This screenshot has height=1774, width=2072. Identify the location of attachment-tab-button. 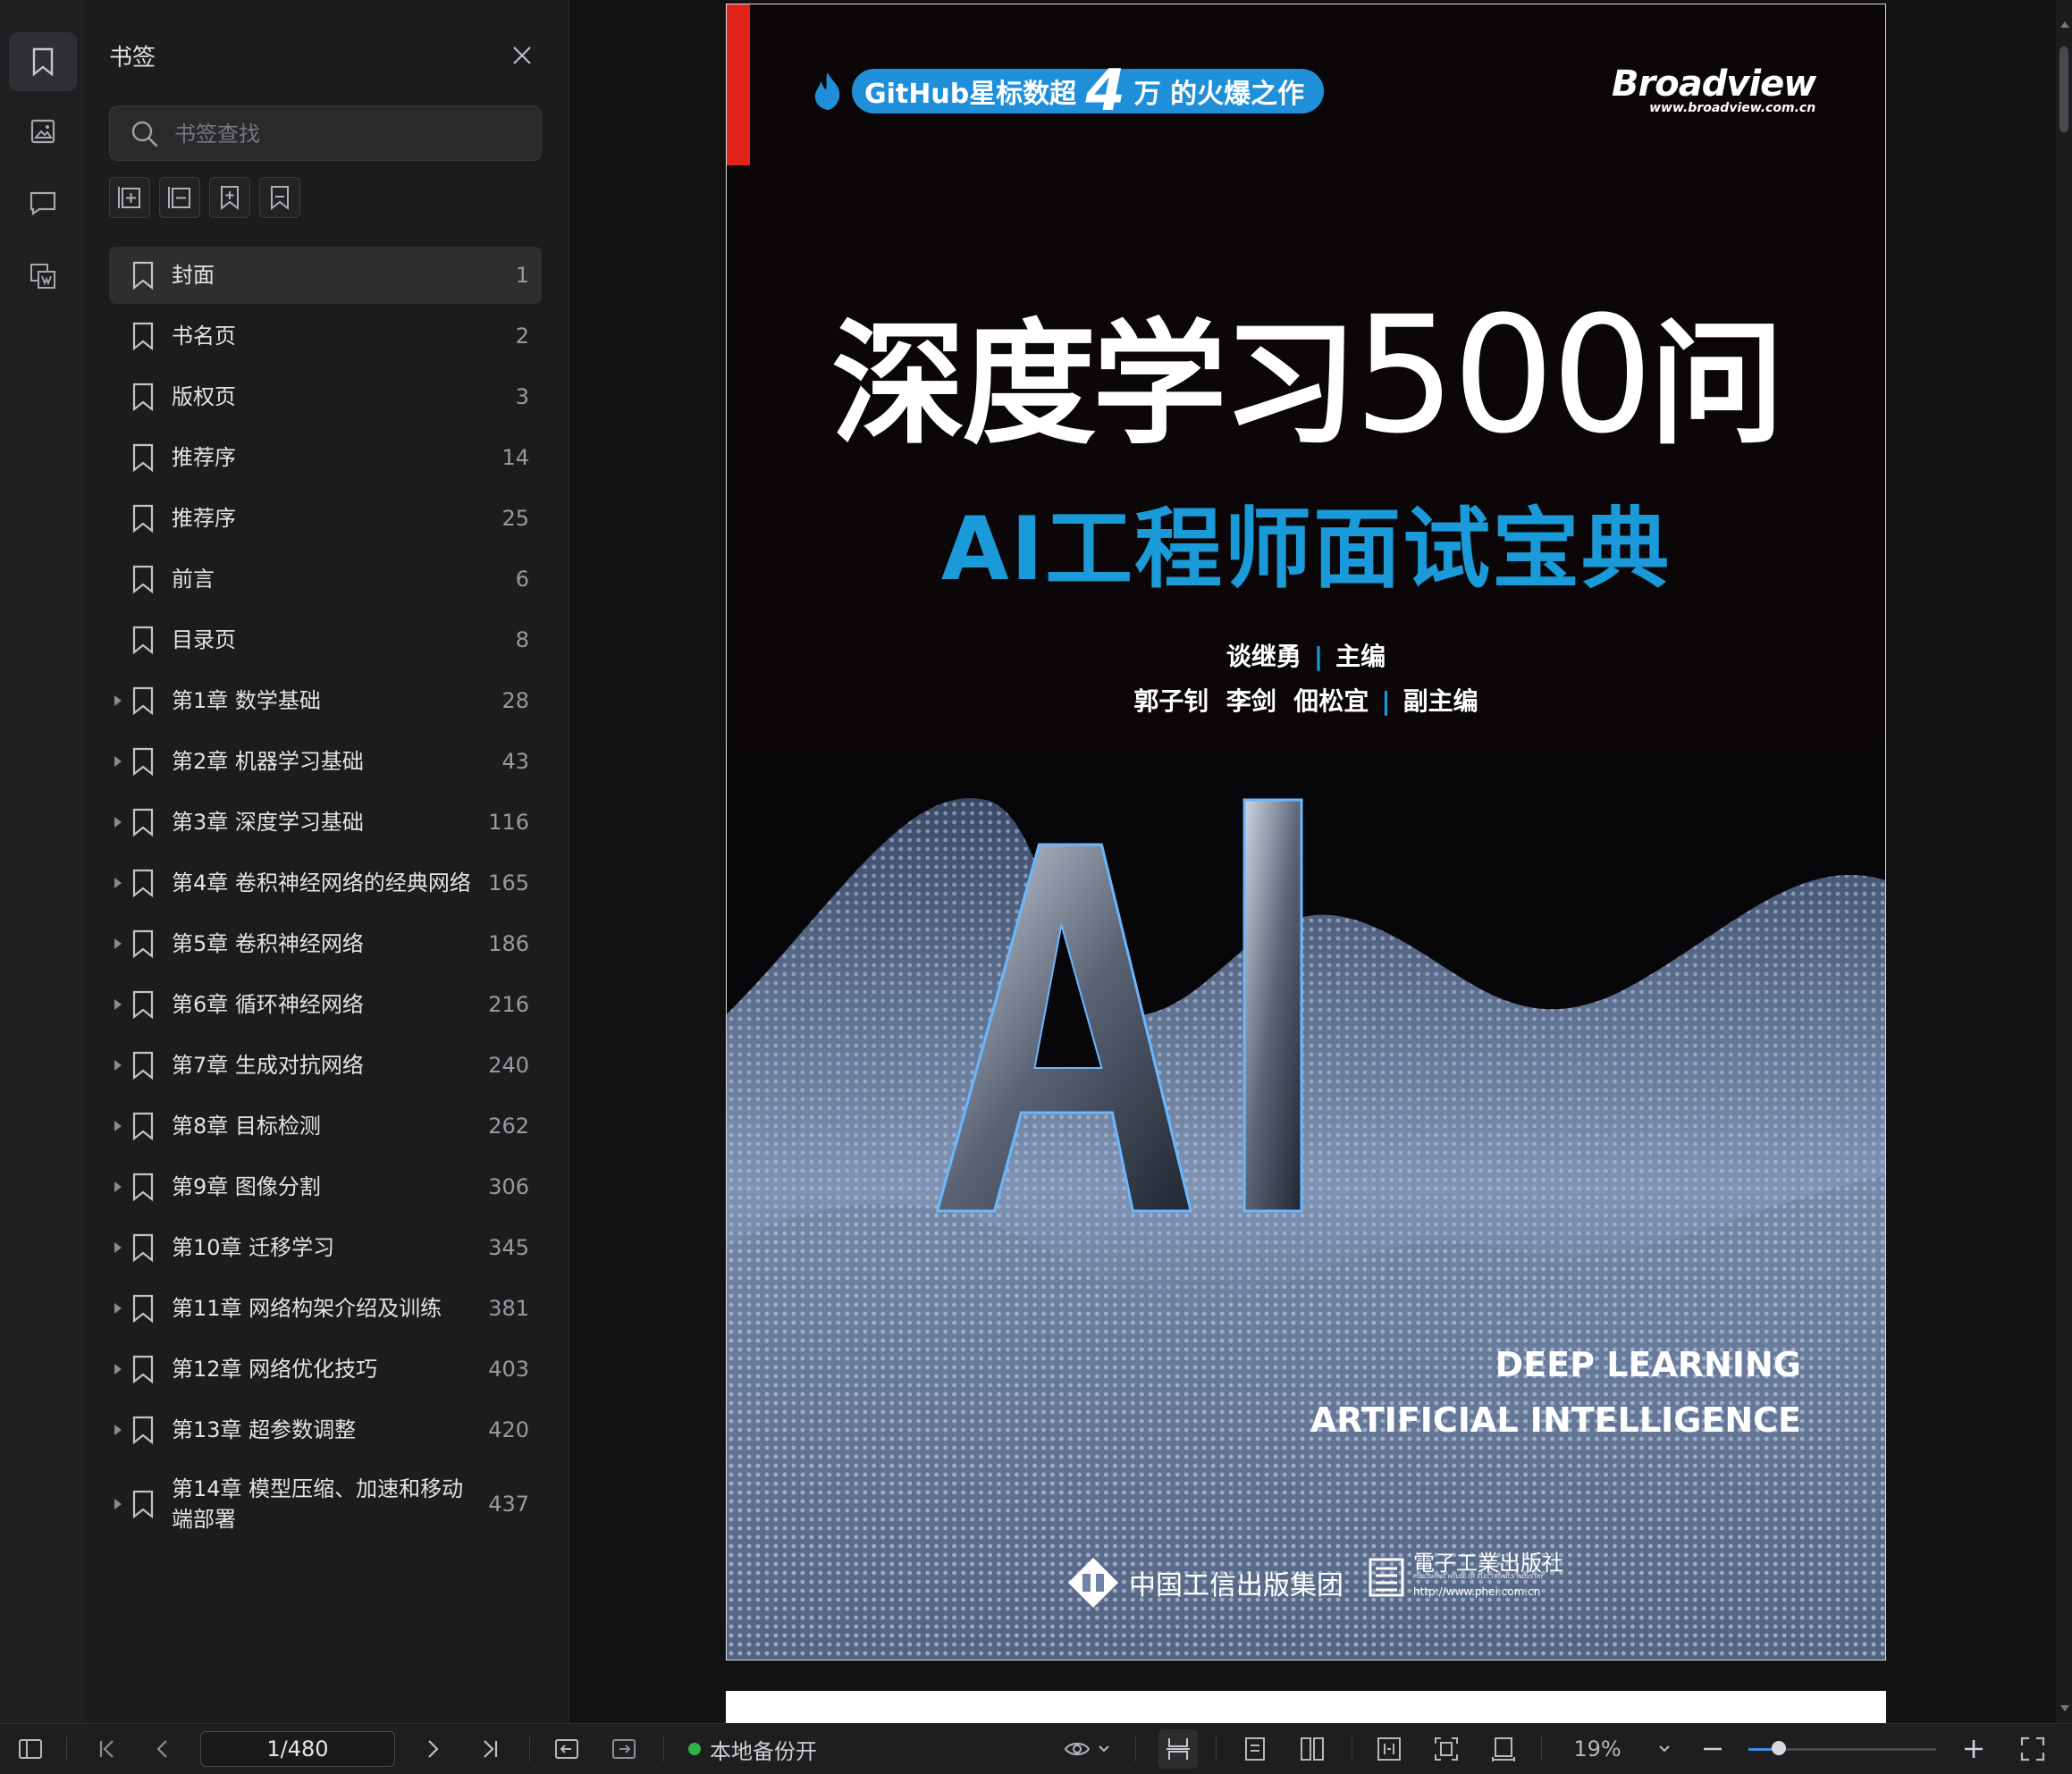
(43, 277).